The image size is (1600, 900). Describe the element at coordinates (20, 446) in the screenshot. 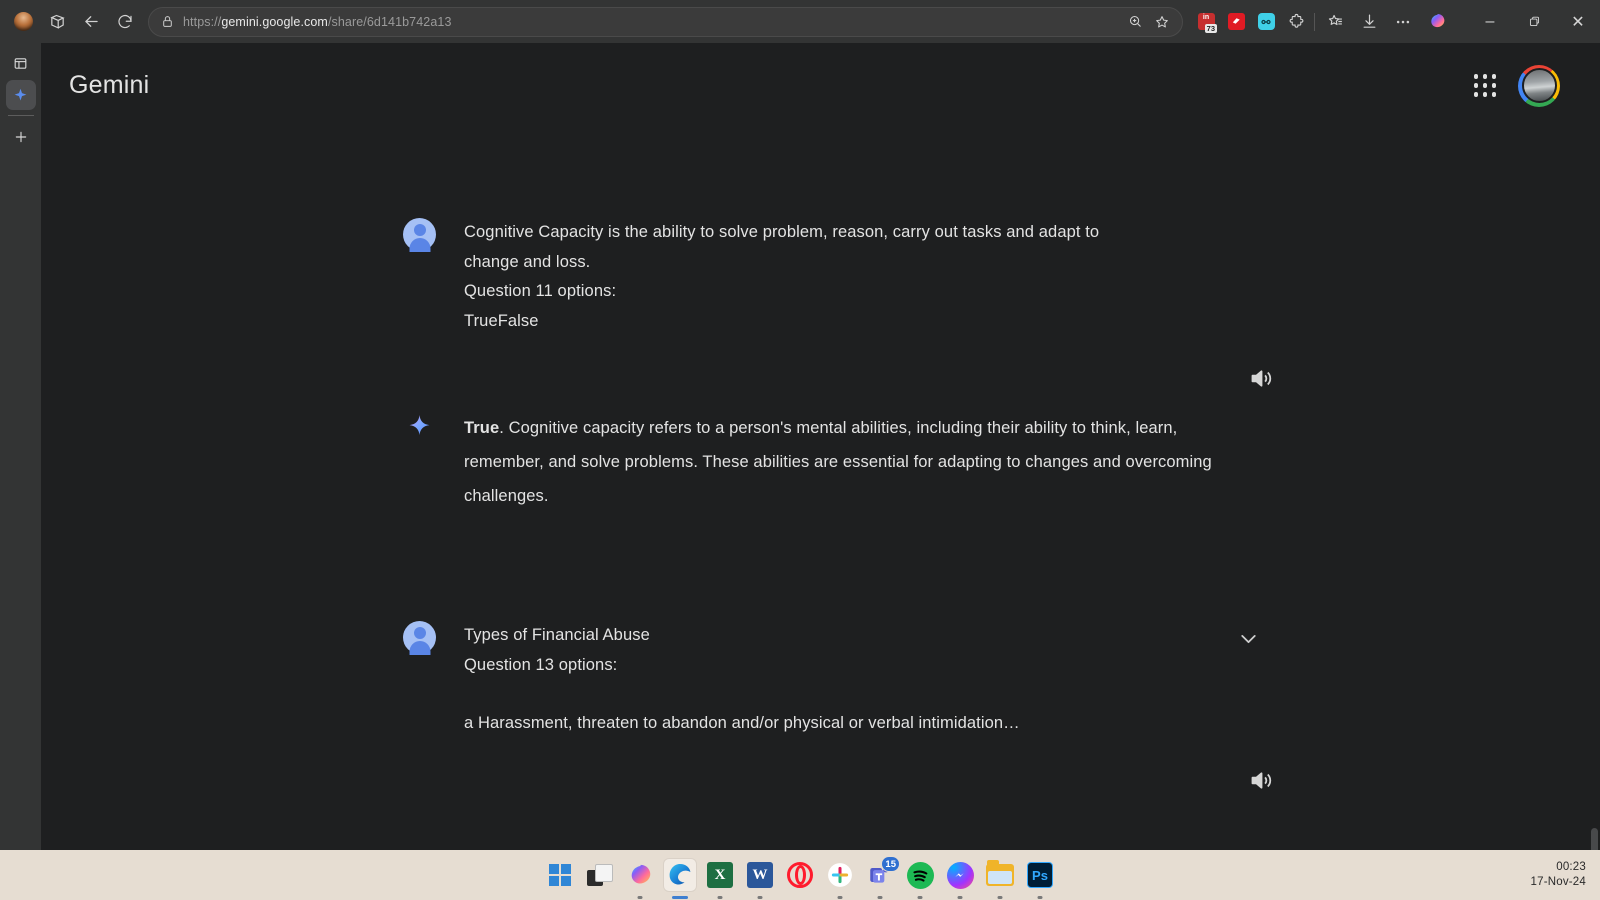

I see `browser-sidebar-rail` at that location.